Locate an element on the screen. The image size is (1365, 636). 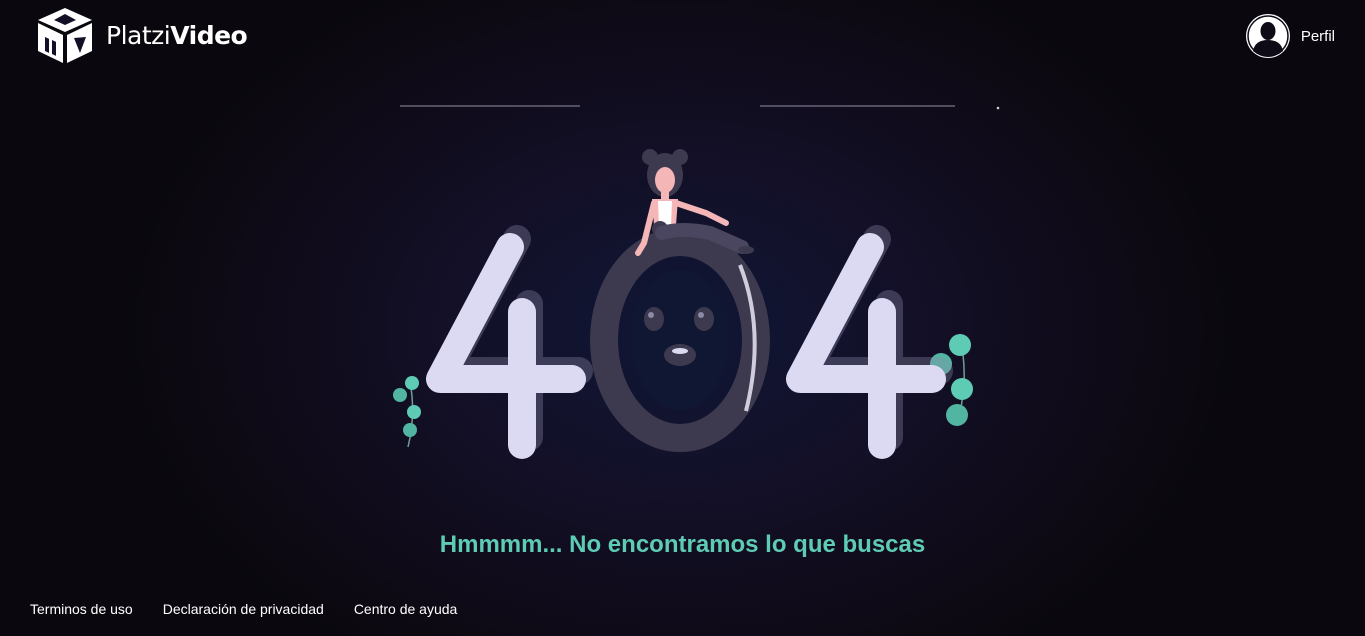
digit-four-left is located at coordinates (509, 342).